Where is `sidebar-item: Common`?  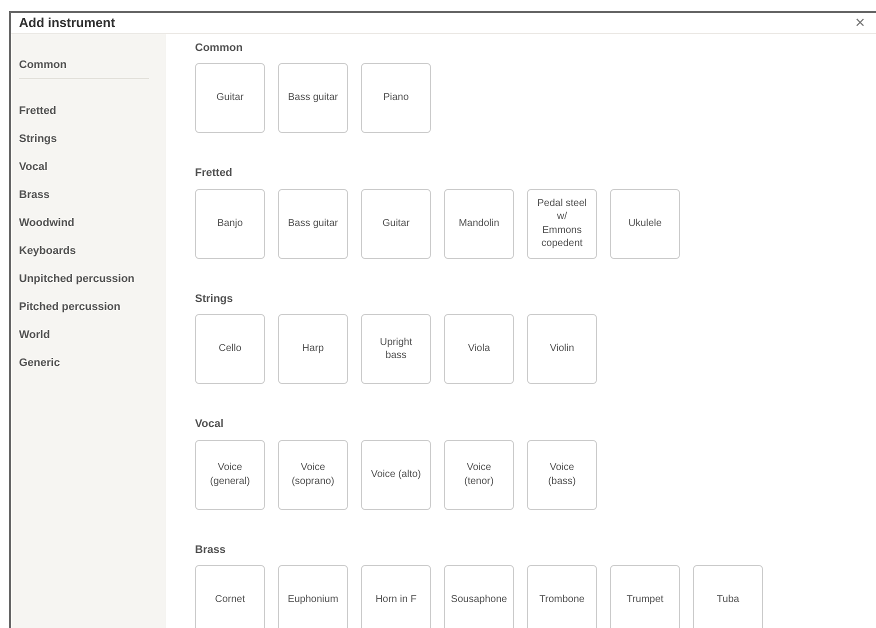 sidebar-item: Common is located at coordinates (43, 65).